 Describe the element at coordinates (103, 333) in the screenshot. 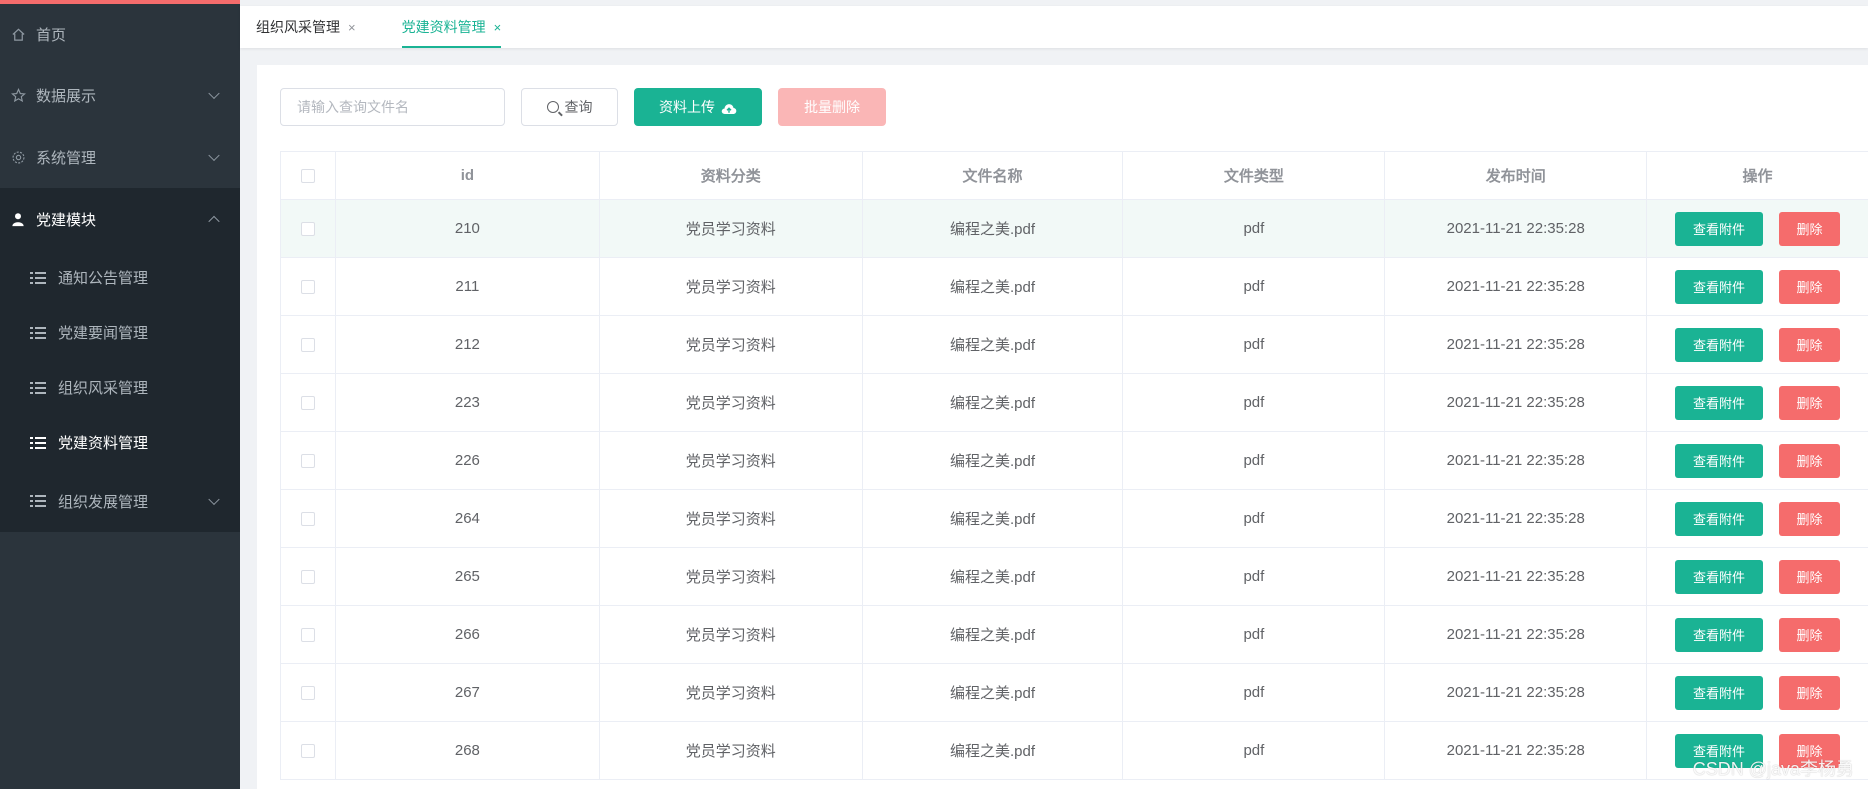

I see `sidebar-item-label: 党建要闻管理` at that location.